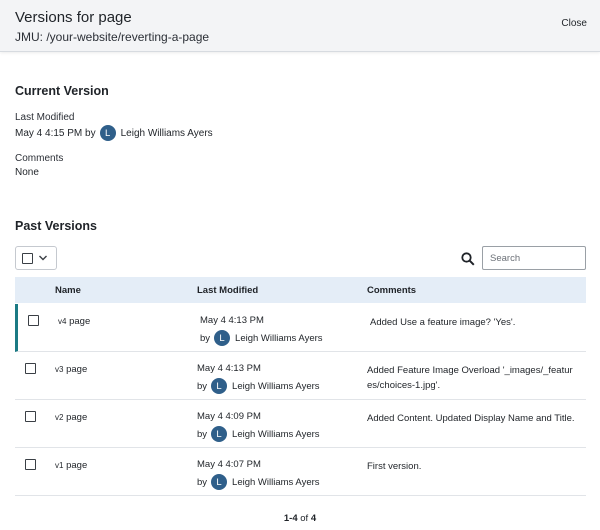  I want to click on page-path: JMU: /your-website/reverting-a-page, so click(112, 37).